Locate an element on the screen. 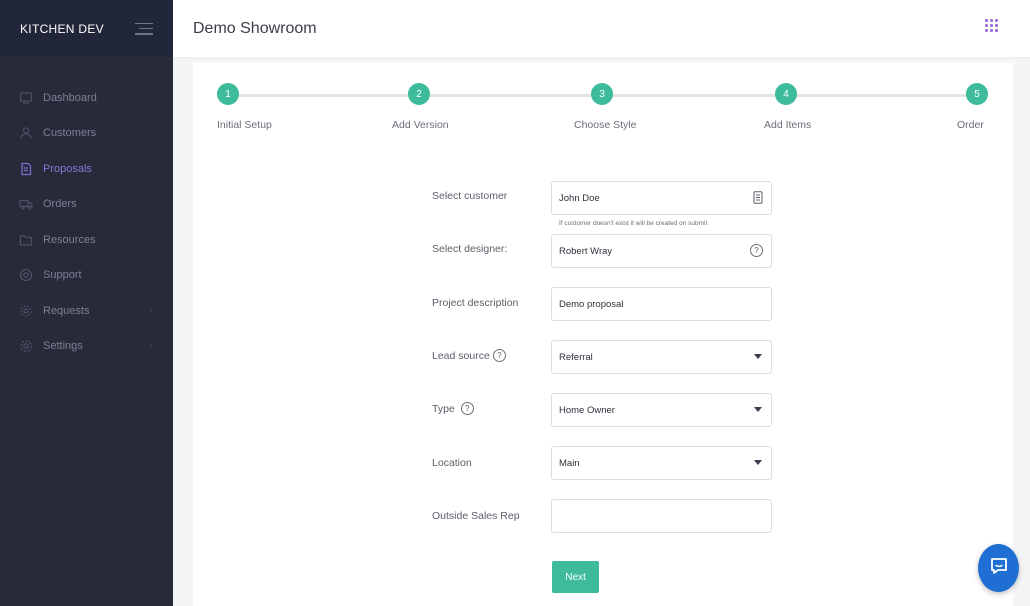  sidebar-header: KITCHEN DEV is located at coordinates (86, 28).